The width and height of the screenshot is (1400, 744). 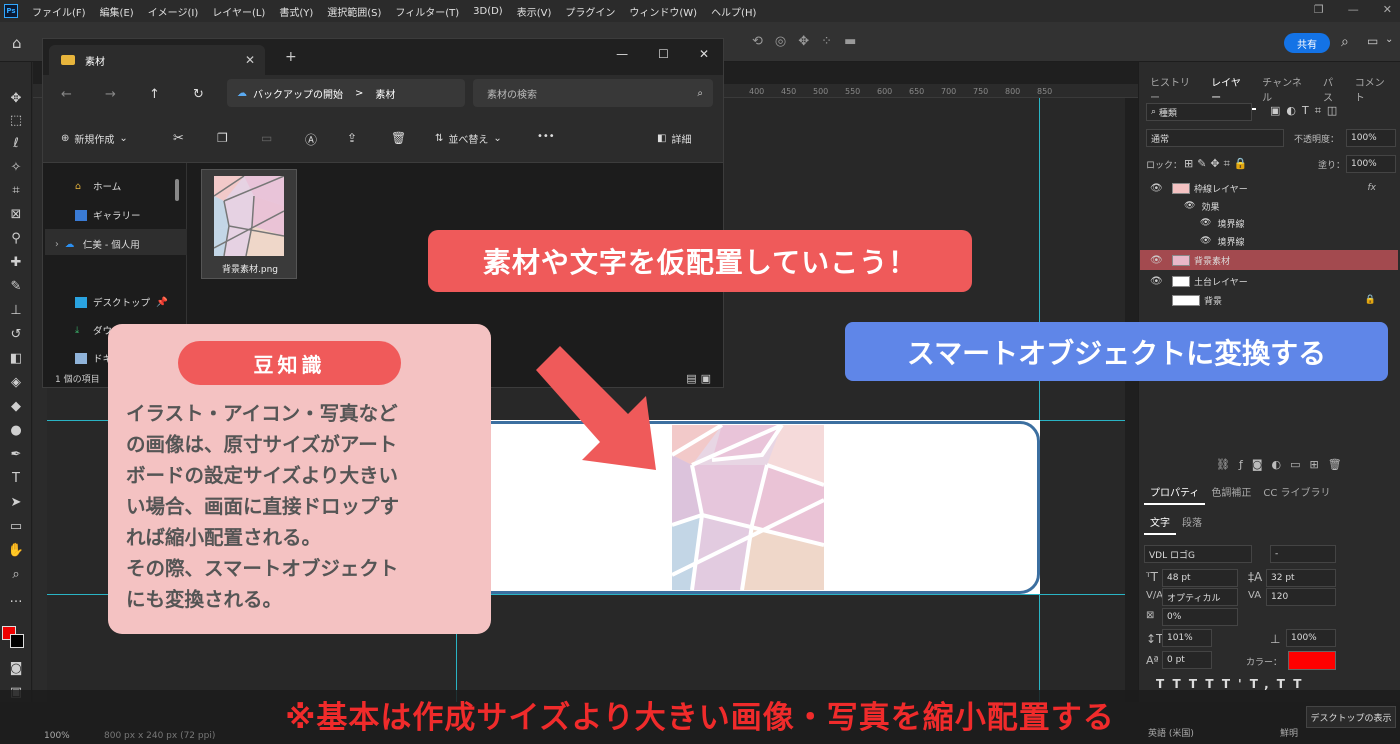 What do you see at coordinates (734, 11) in the screenshot?
I see `menu-help: ヘルプ(H)` at bounding box center [734, 11].